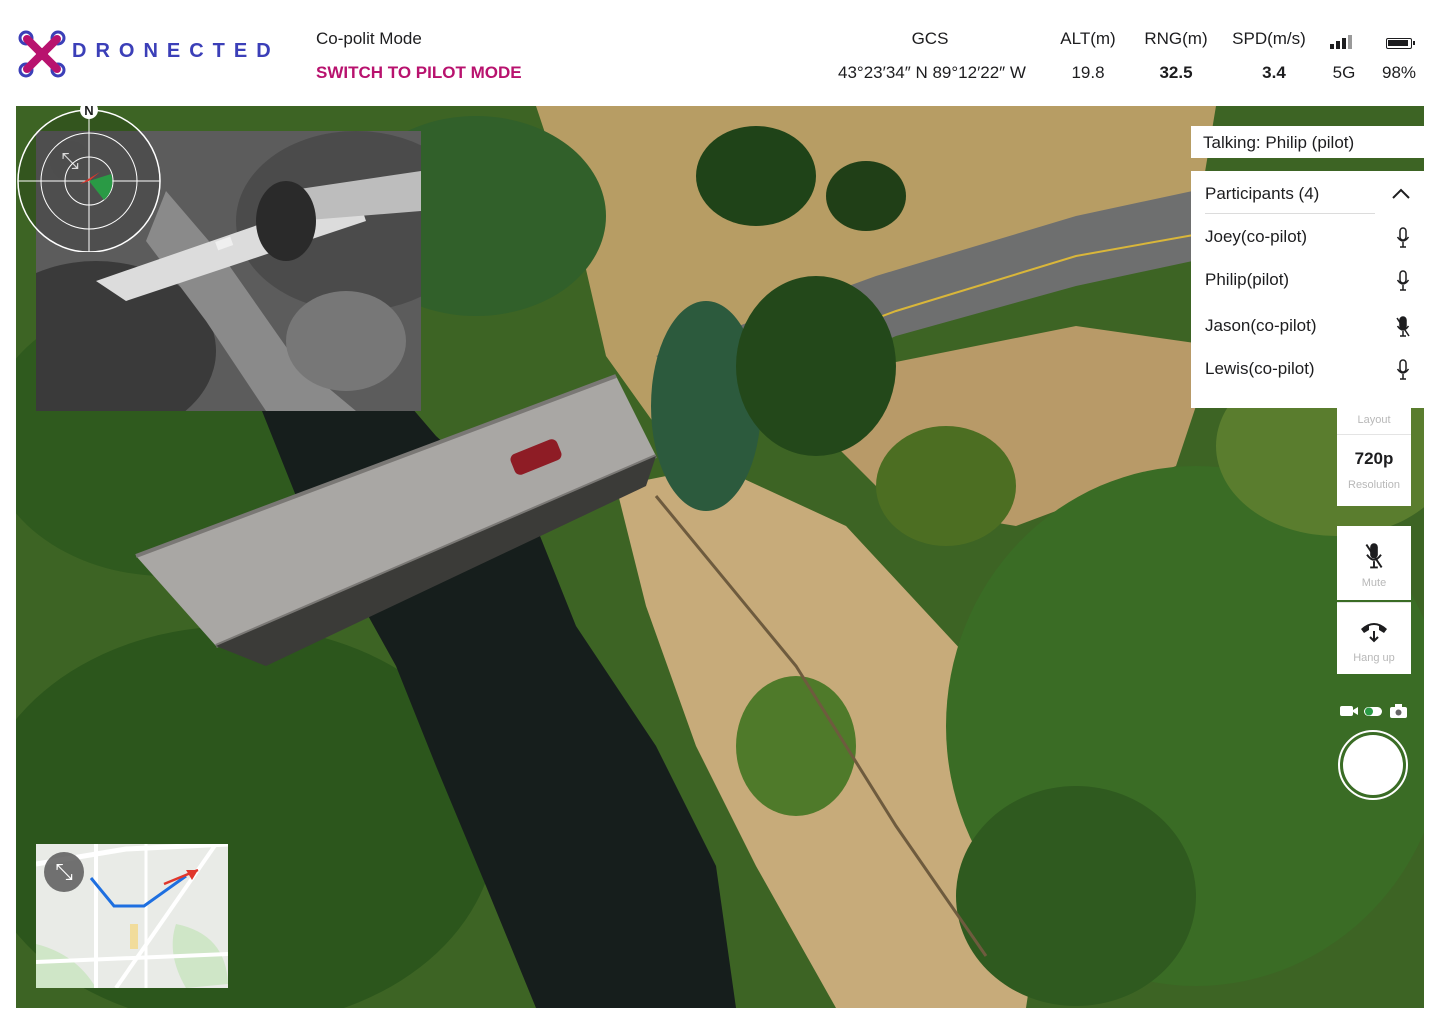 The height and width of the screenshot is (1022, 1438). What do you see at coordinates (1374, 583) in the screenshot?
I see `mute-label: Mute` at bounding box center [1374, 583].